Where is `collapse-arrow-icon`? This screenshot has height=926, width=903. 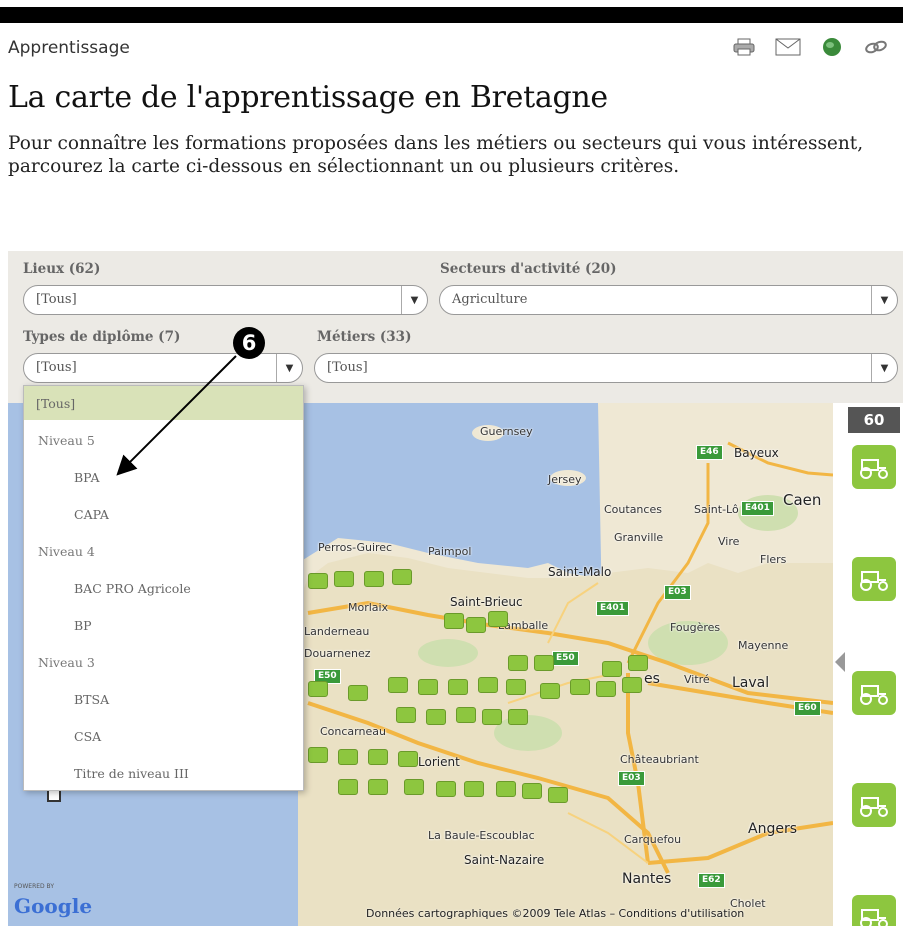 collapse-arrow-icon is located at coordinates (840, 662).